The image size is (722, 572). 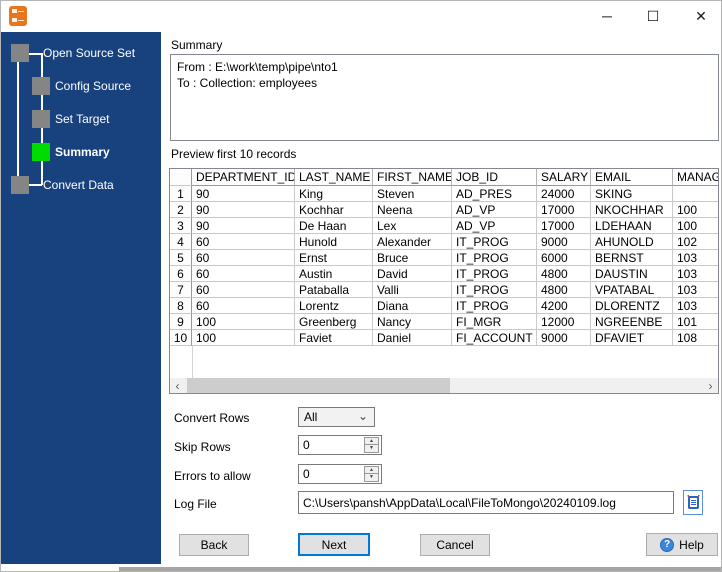 What do you see at coordinates (334, 544) in the screenshot?
I see `next-button: Next` at bounding box center [334, 544].